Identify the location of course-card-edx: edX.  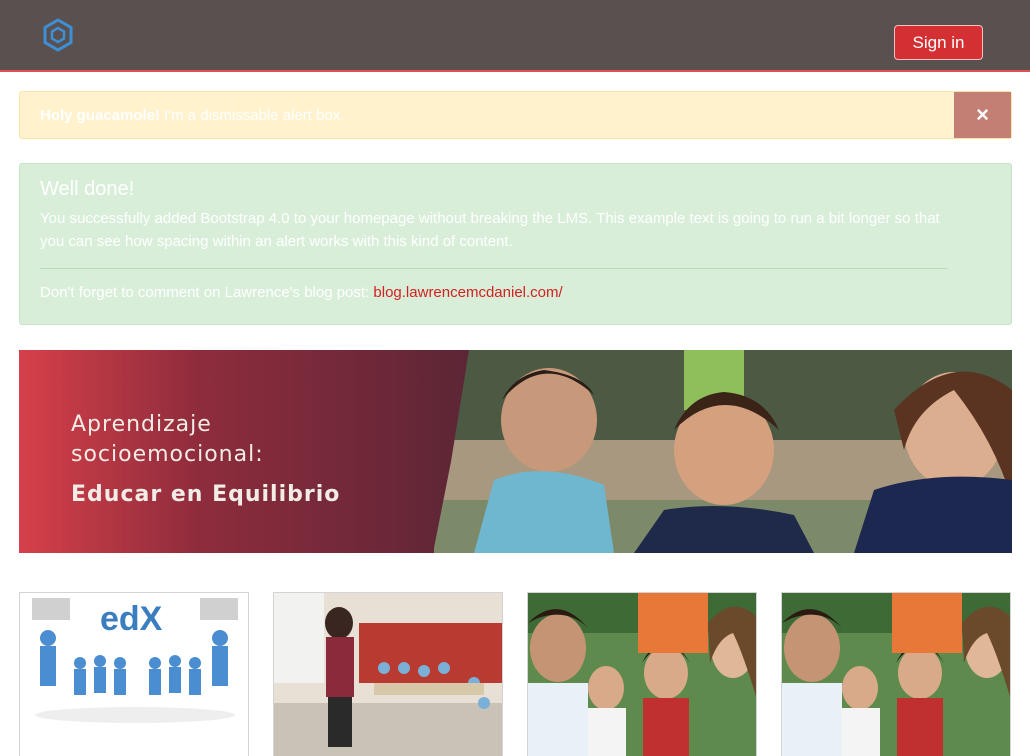
(134, 674).